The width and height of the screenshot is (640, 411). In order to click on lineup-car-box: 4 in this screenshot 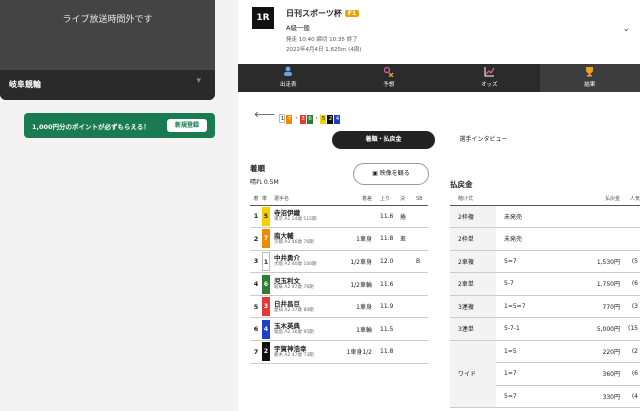, I will do `click(337, 119)`.